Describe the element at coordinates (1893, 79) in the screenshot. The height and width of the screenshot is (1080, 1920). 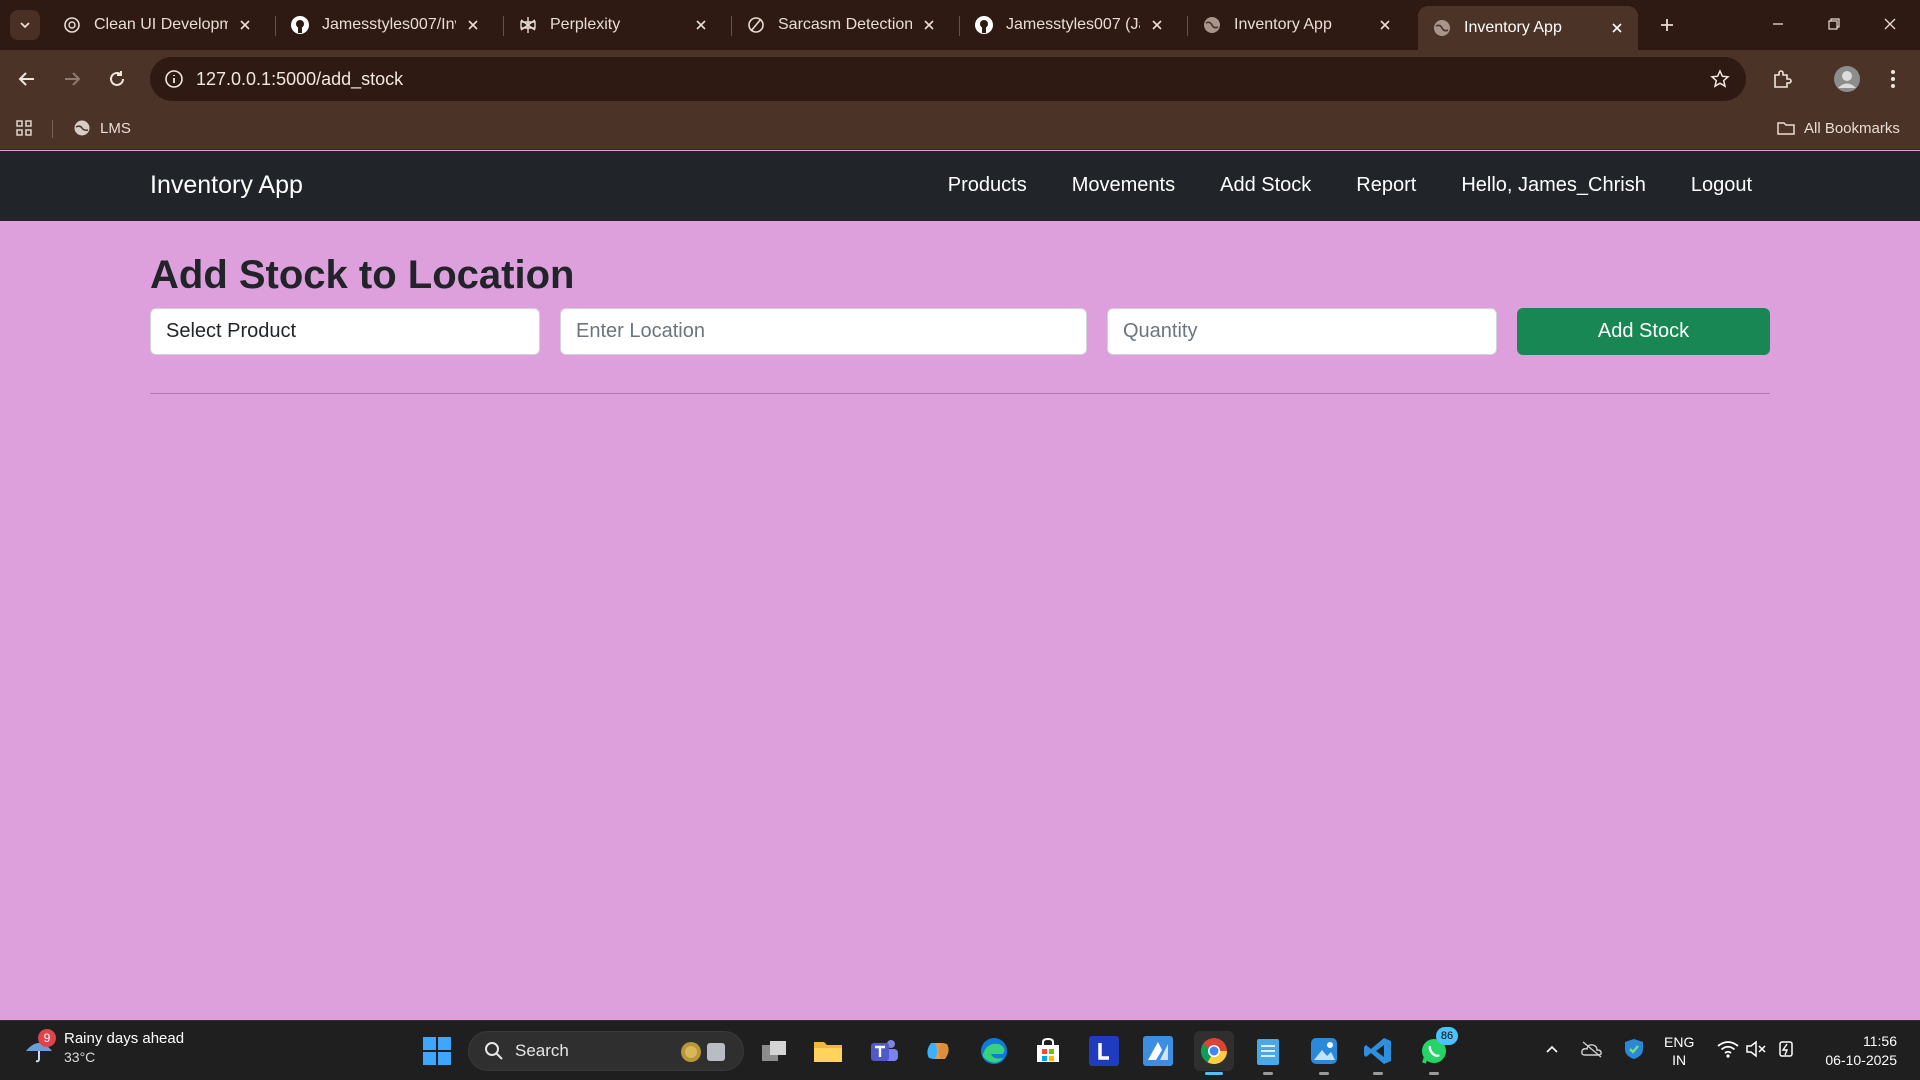
I see `browser-menu-button` at that location.